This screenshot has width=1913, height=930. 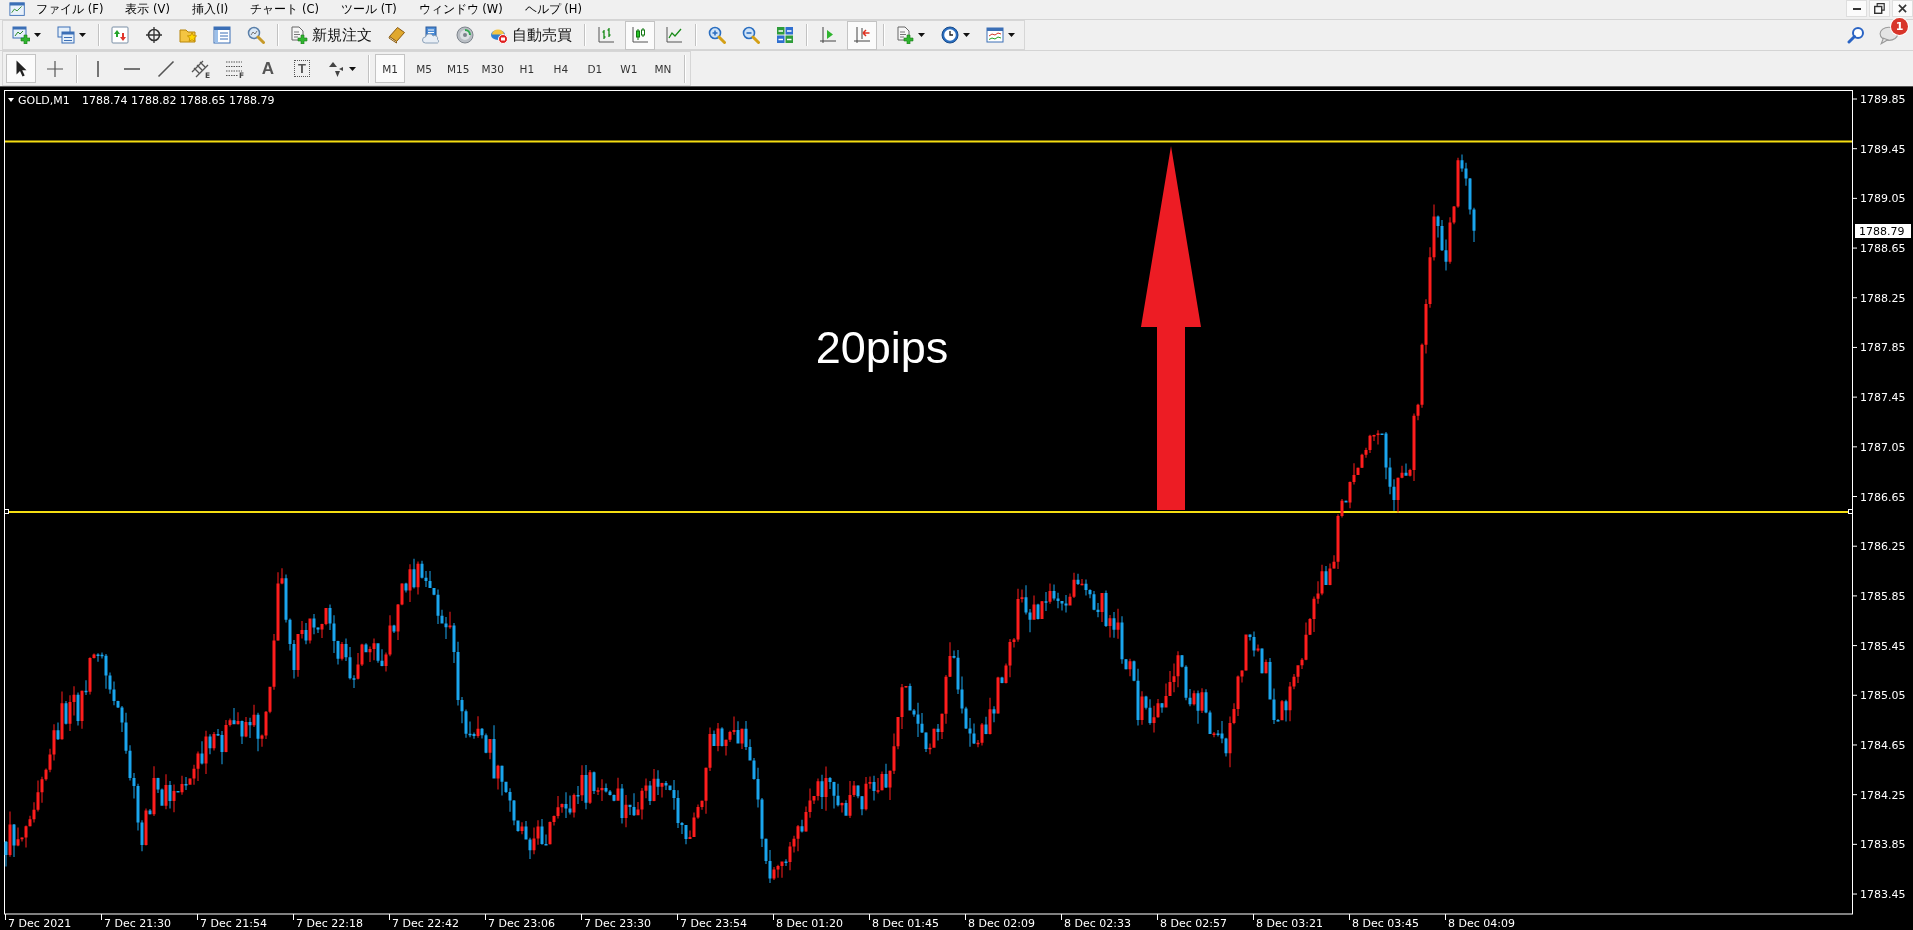 I want to click on symbol-label: GOLD,M1, so click(x=44, y=100).